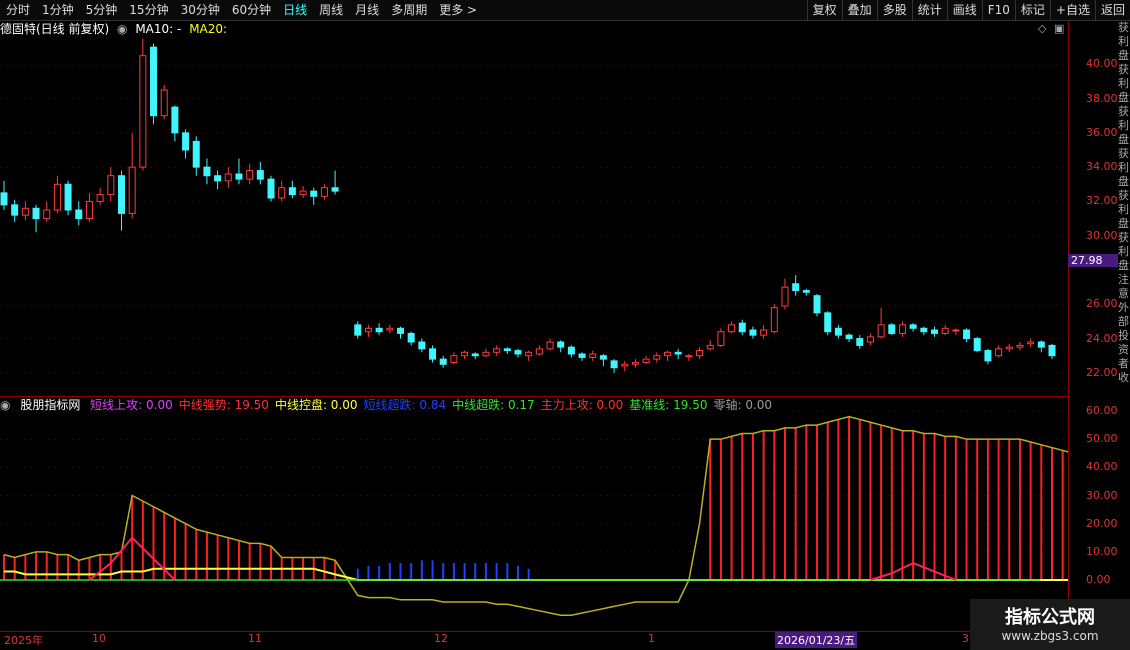 The image size is (1130, 650). What do you see at coordinates (1102, 167) in the screenshot?
I see `price-tick-label: 34.00` at bounding box center [1102, 167].